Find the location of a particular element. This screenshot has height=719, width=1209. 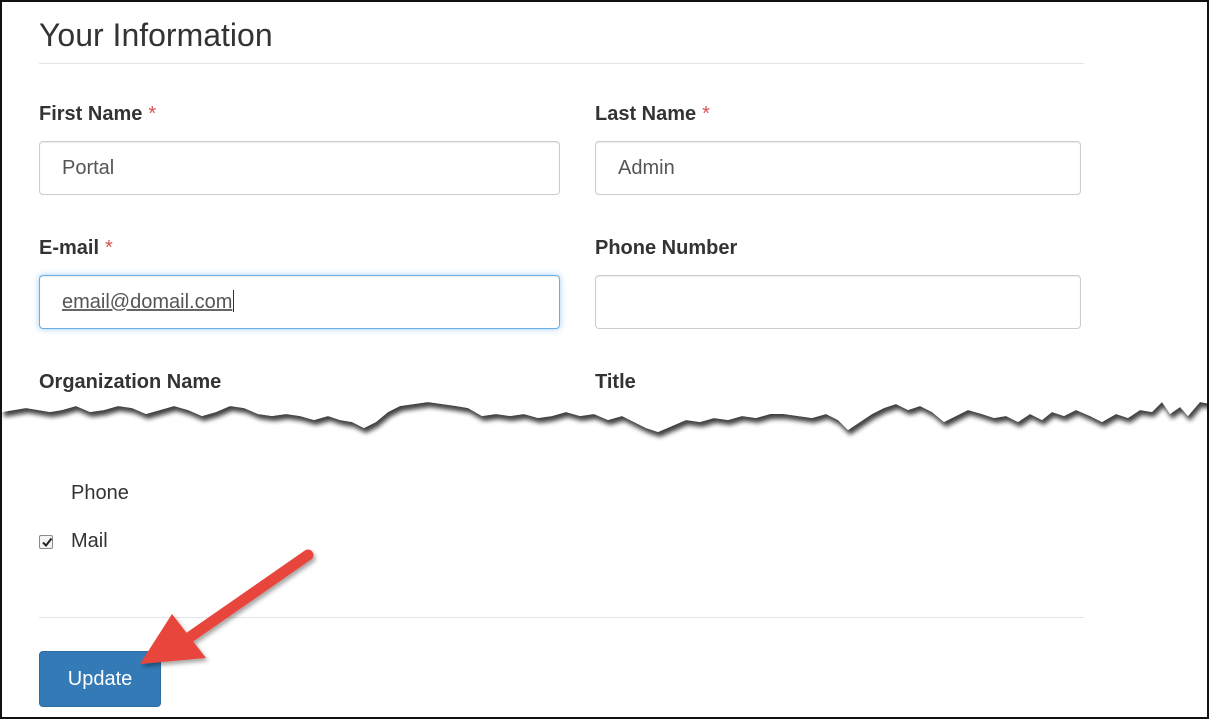

title-divider is located at coordinates (561, 63).